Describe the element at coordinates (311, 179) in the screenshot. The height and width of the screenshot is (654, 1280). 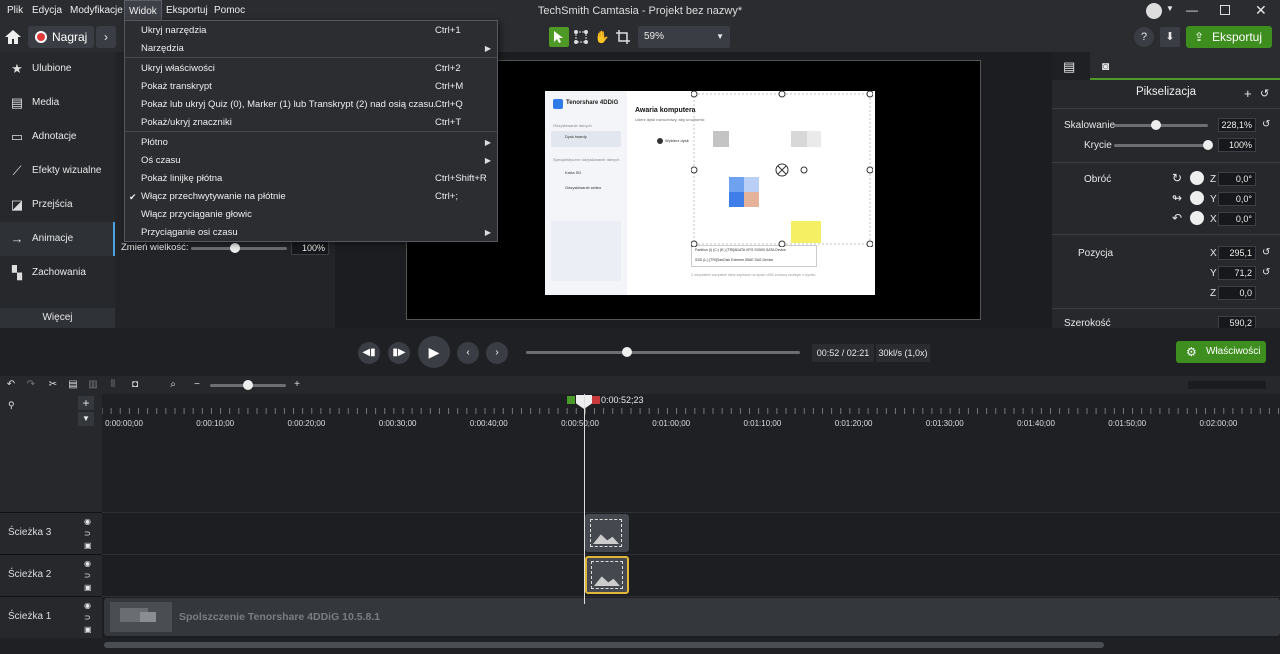
I see `menu-item-8: Pokaż linijkę płótna Ctrl+Shift+R` at that location.